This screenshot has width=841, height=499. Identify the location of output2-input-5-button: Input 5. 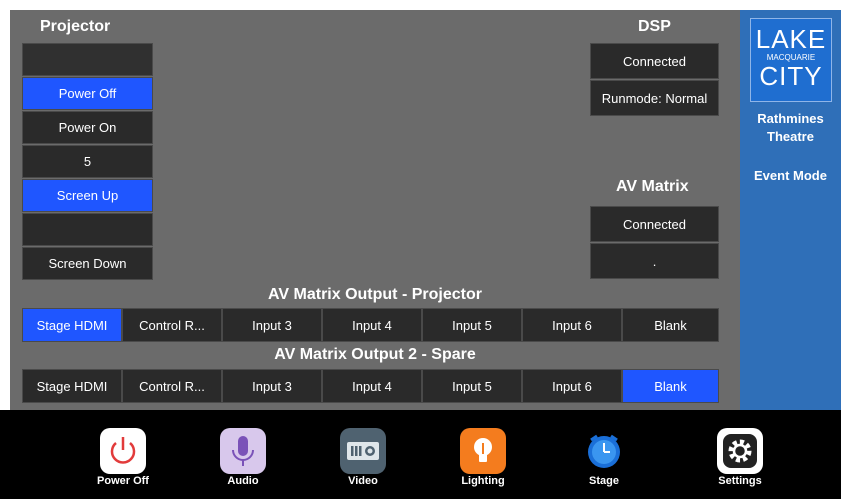
(472, 386).